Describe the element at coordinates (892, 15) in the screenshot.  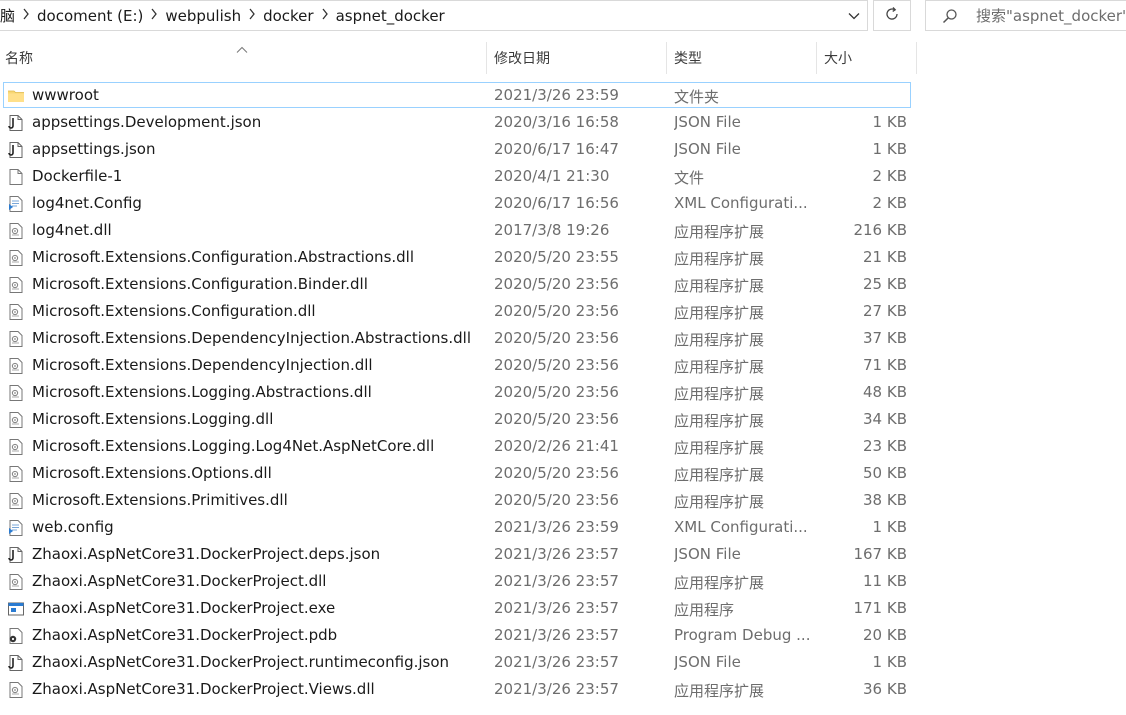
I see `refresh-button` at that location.